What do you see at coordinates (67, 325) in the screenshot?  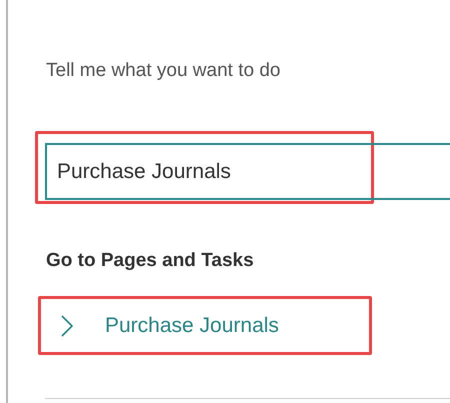 I see `chevron-right-icon` at bounding box center [67, 325].